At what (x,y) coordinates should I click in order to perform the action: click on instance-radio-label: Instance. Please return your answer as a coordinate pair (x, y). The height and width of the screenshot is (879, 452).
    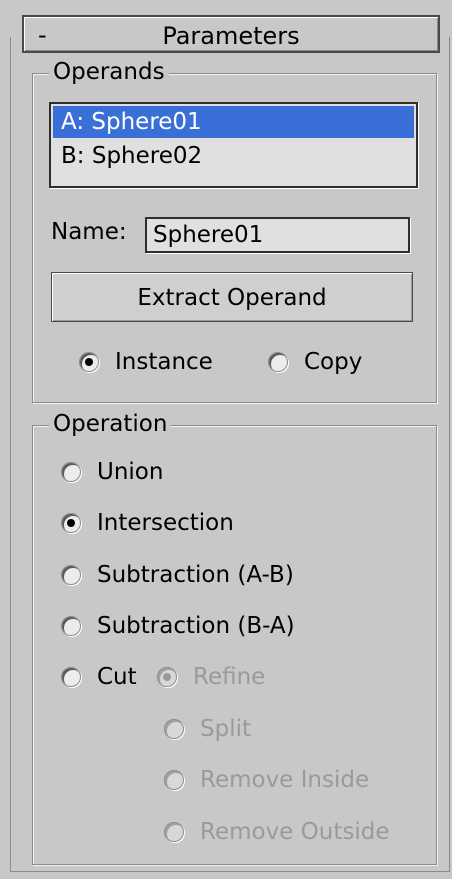
    Looking at the image, I should click on (164, 362).